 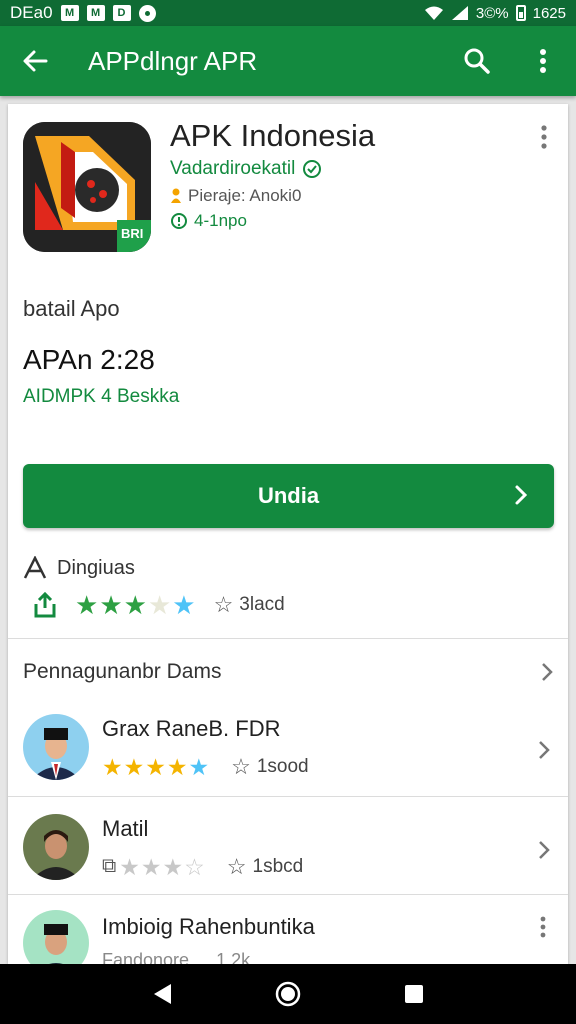 What do you see at coordinates (262, 604) in the screenshot?
I see `rating-count: 3lacd` at bounding box center [262, 604].